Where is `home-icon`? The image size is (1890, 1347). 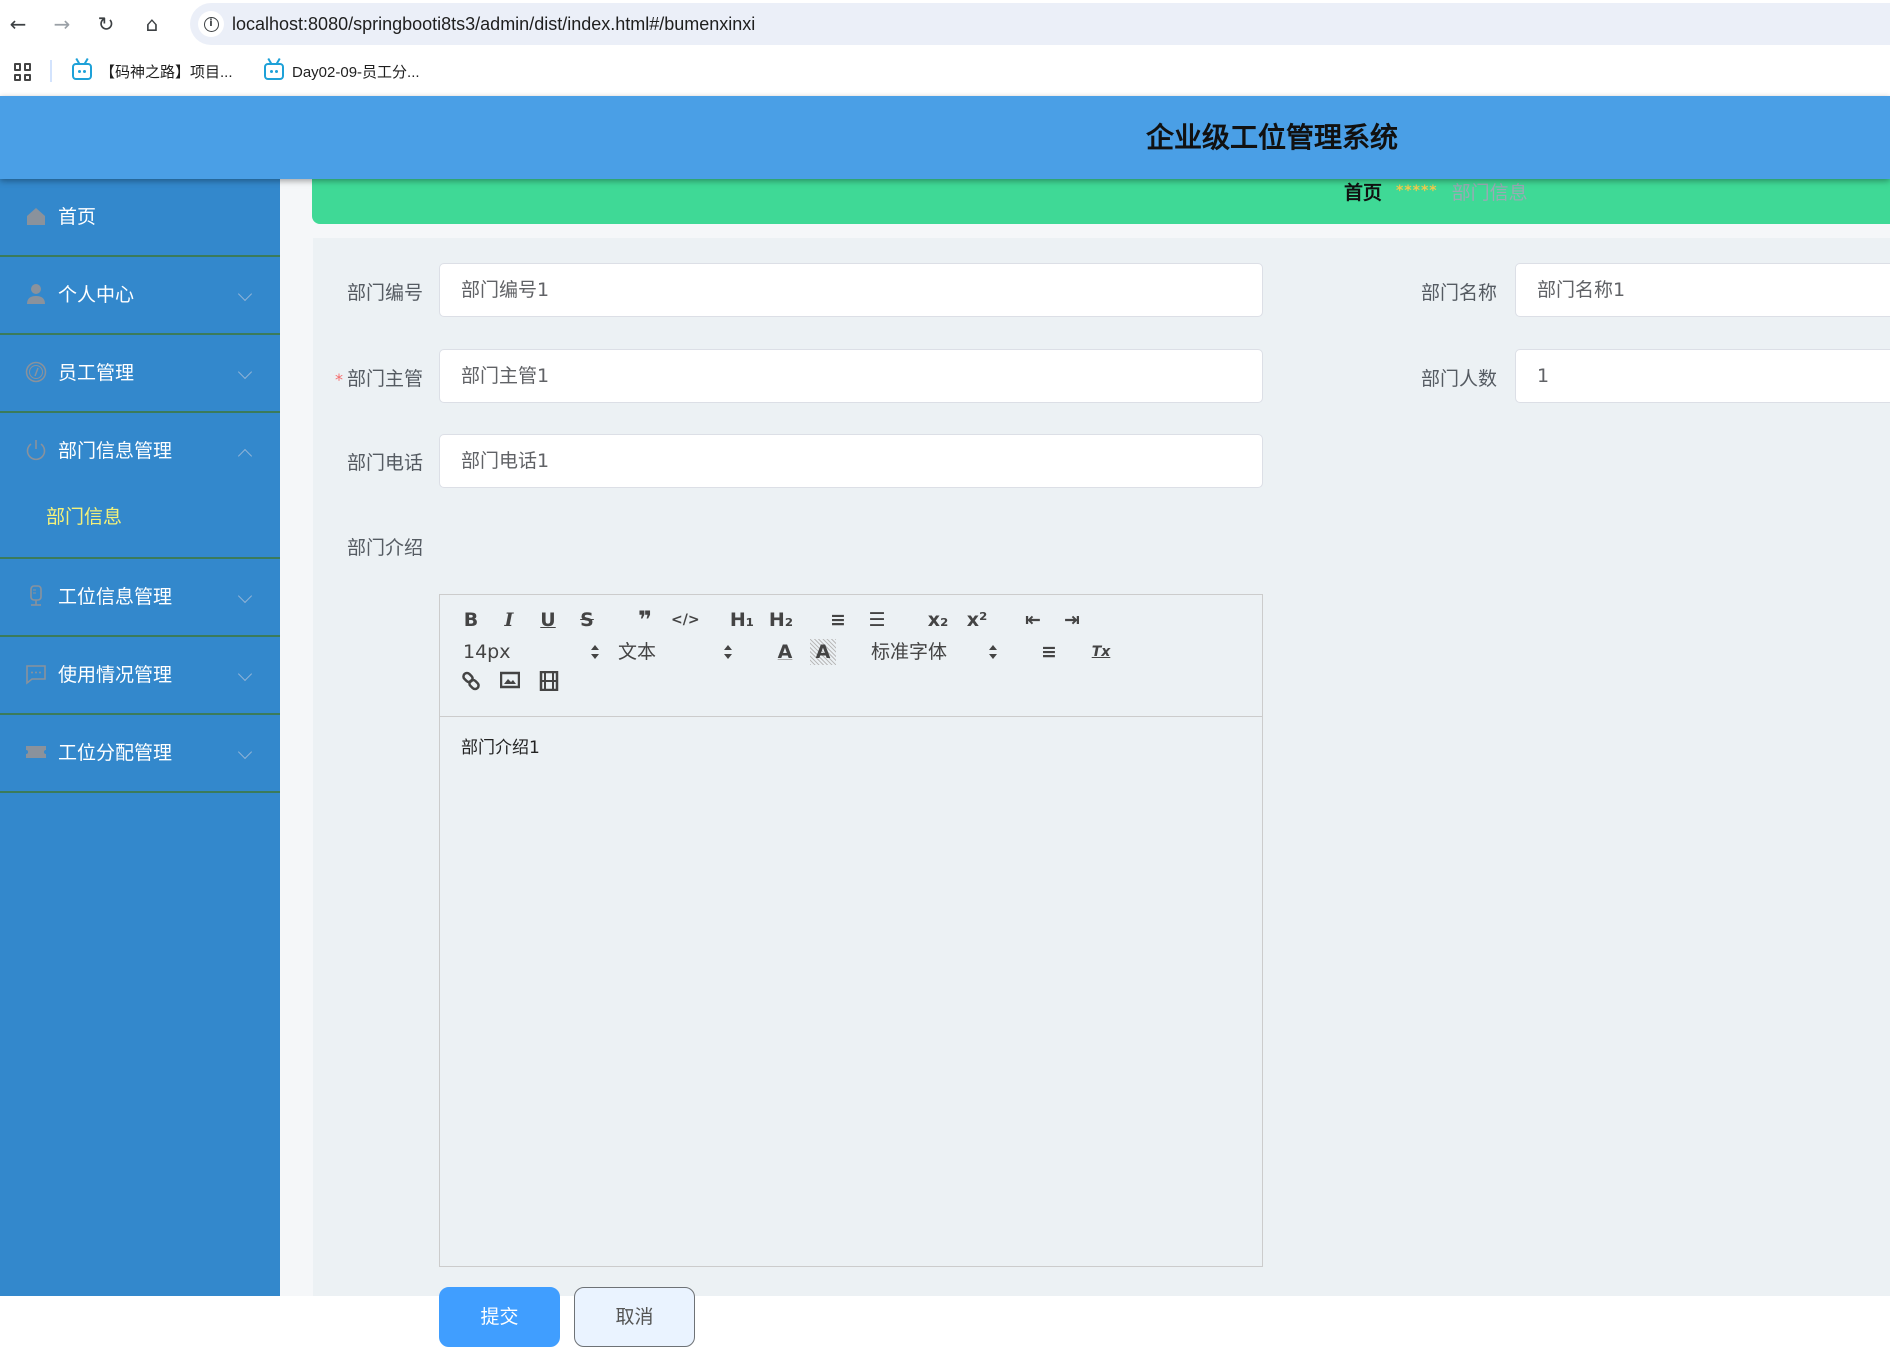
home-icon is located at coordinates (36, 216).